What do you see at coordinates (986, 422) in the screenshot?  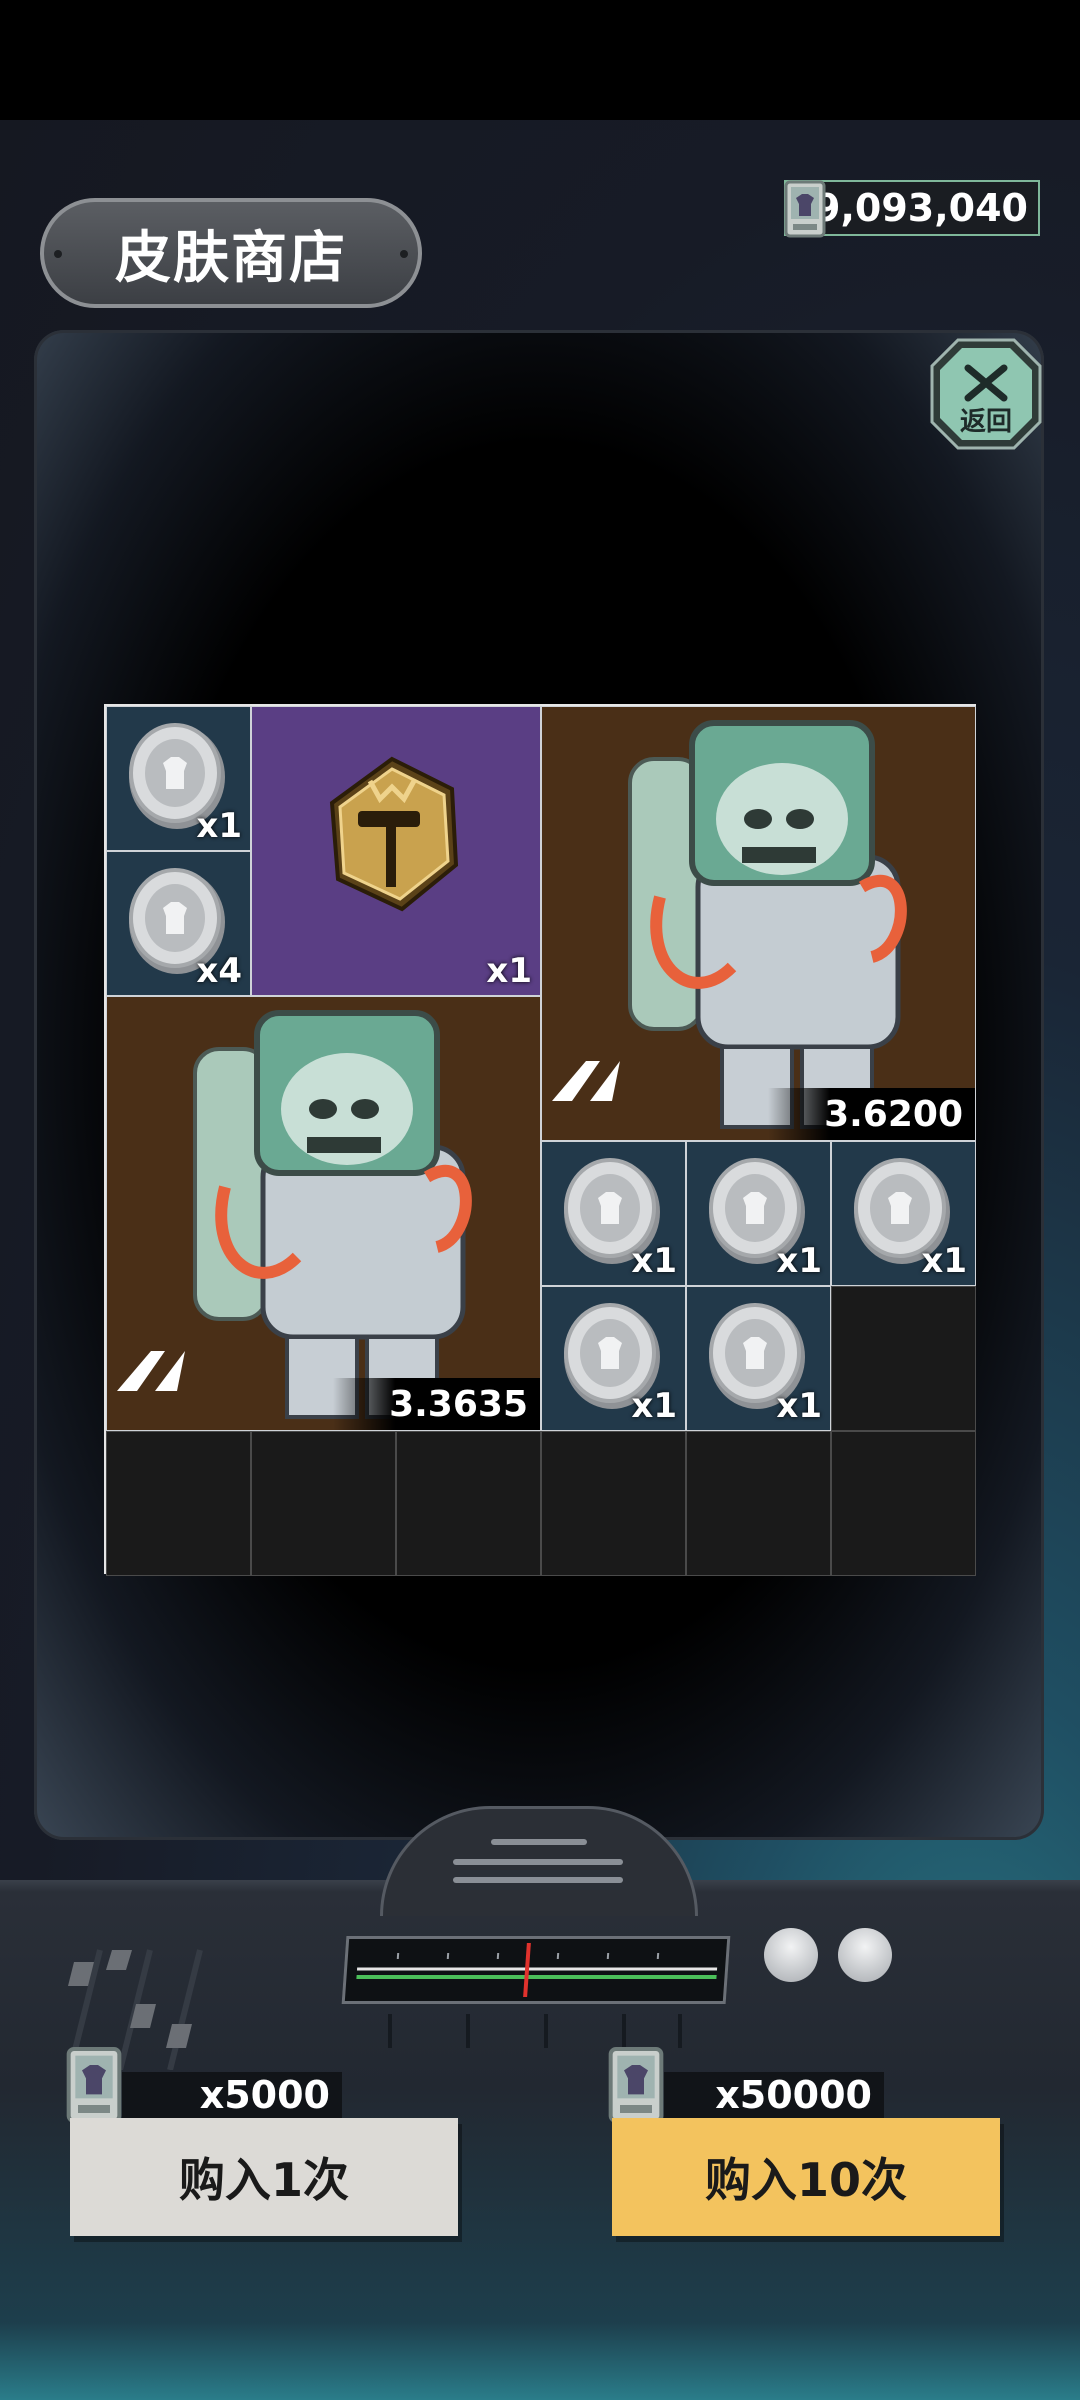 I see `back-label: 返回` at bounding box center [986, 422].